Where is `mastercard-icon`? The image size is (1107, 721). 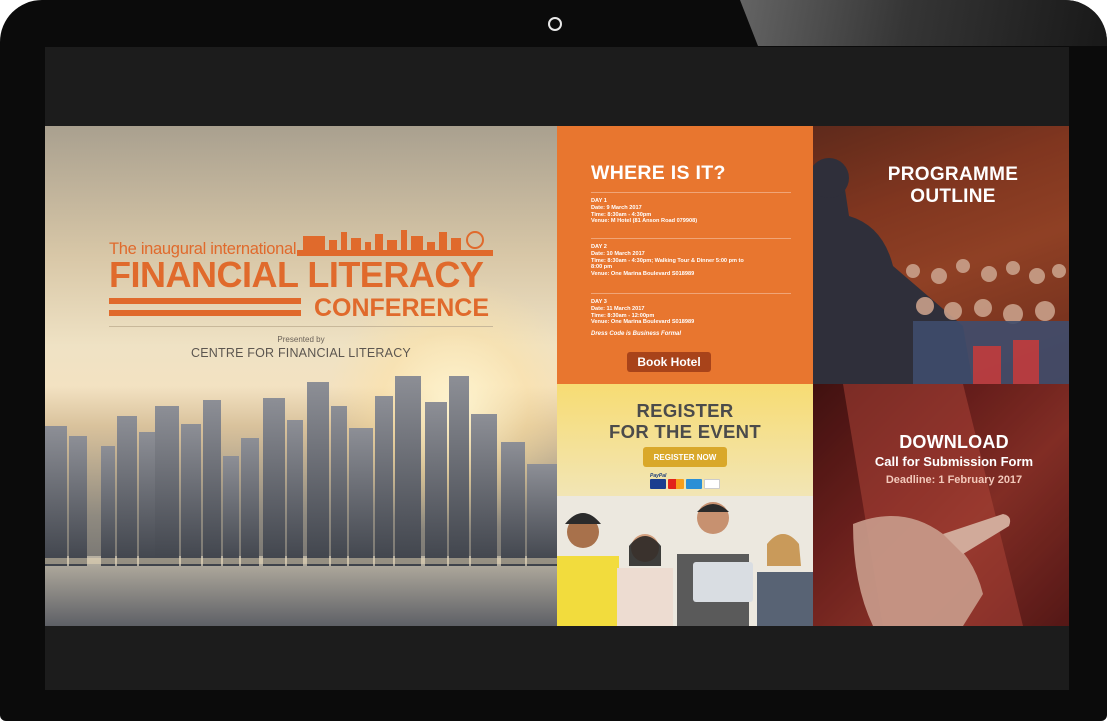 mastercard-icon is located at coordinates (676, 484).